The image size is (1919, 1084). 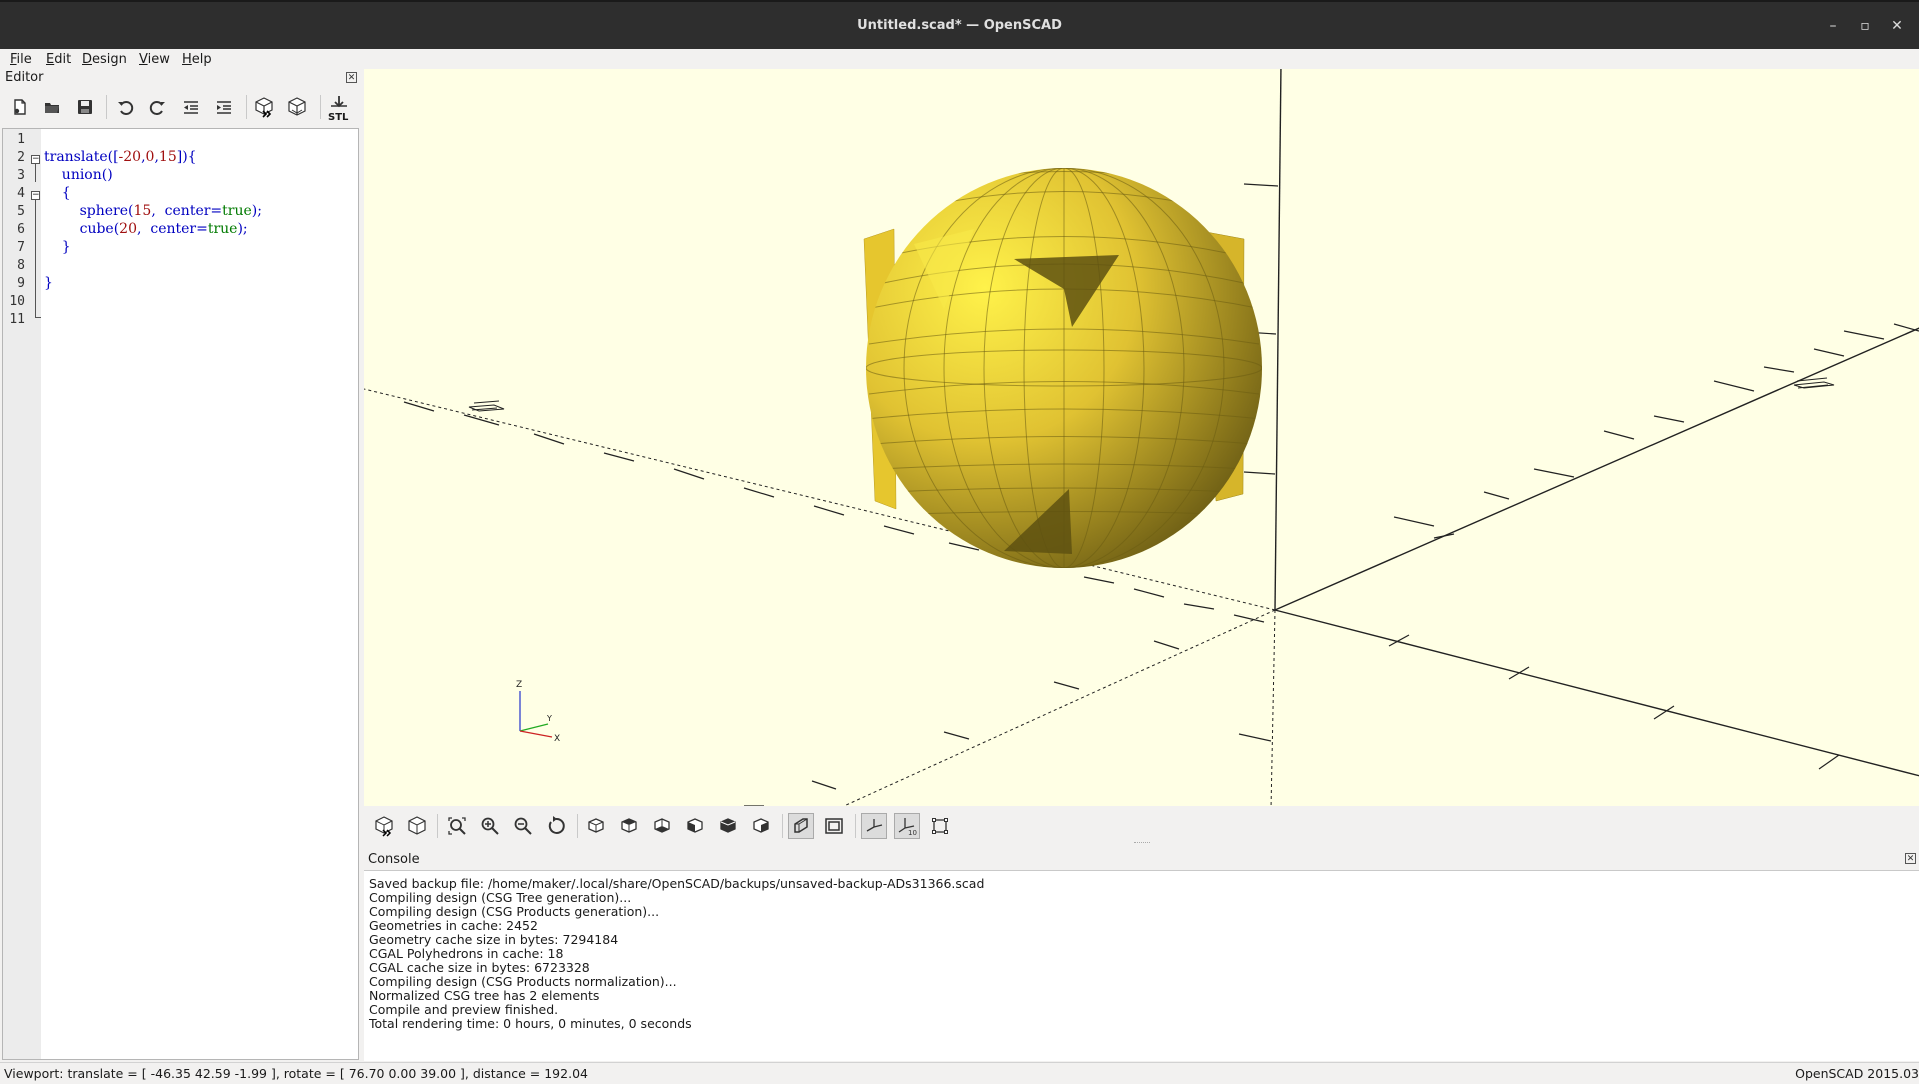 What do you see at coordinates (57, 193) in the screenshot?
I see `code-line: {` at bounding box center [57, 193].